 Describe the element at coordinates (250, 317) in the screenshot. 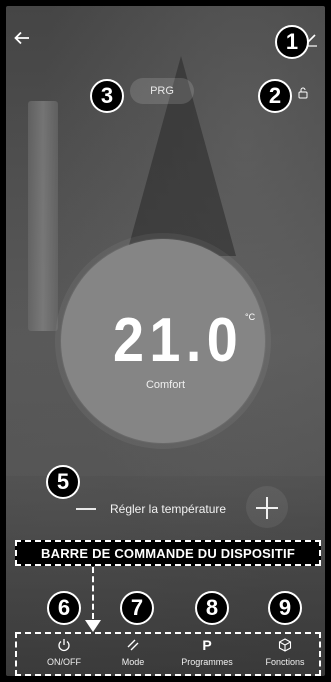

I see `temperature-unit: °C` at that location.